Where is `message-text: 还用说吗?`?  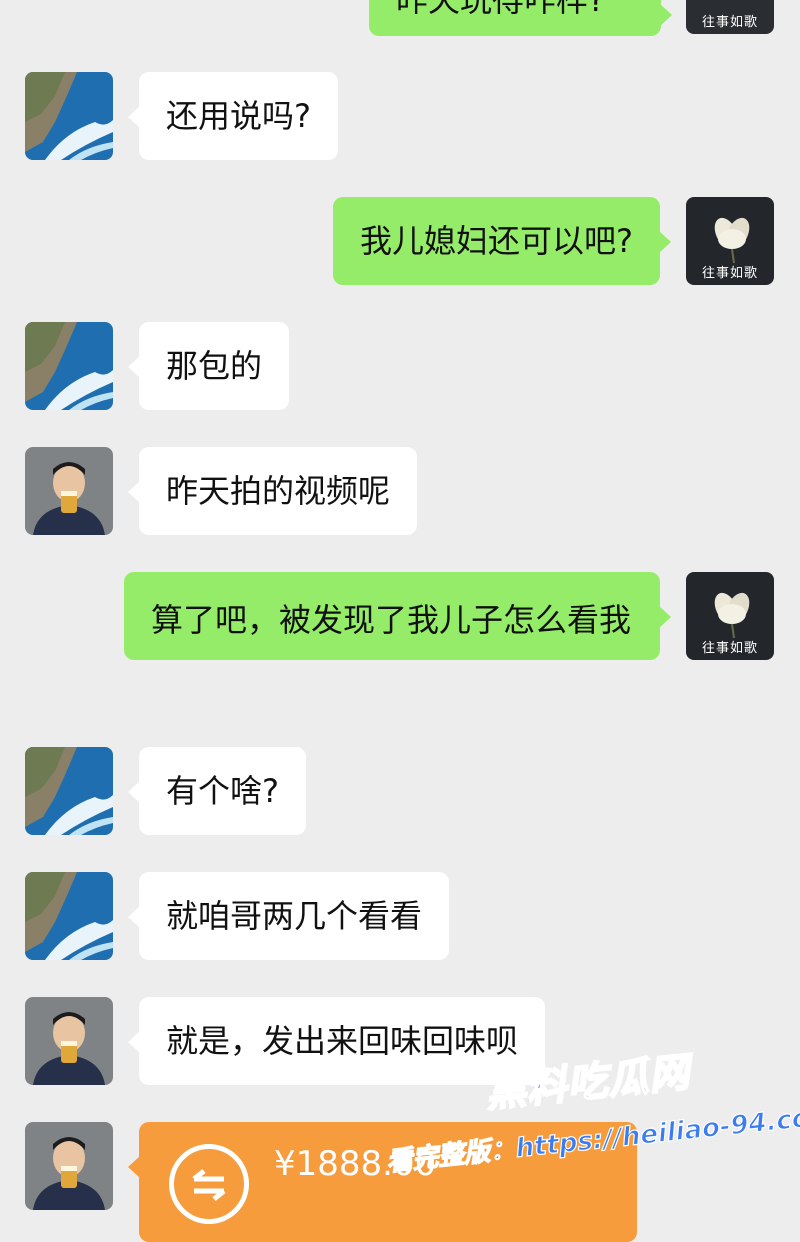
message-text: 还用说吗? is located at coordinates (238, 116).